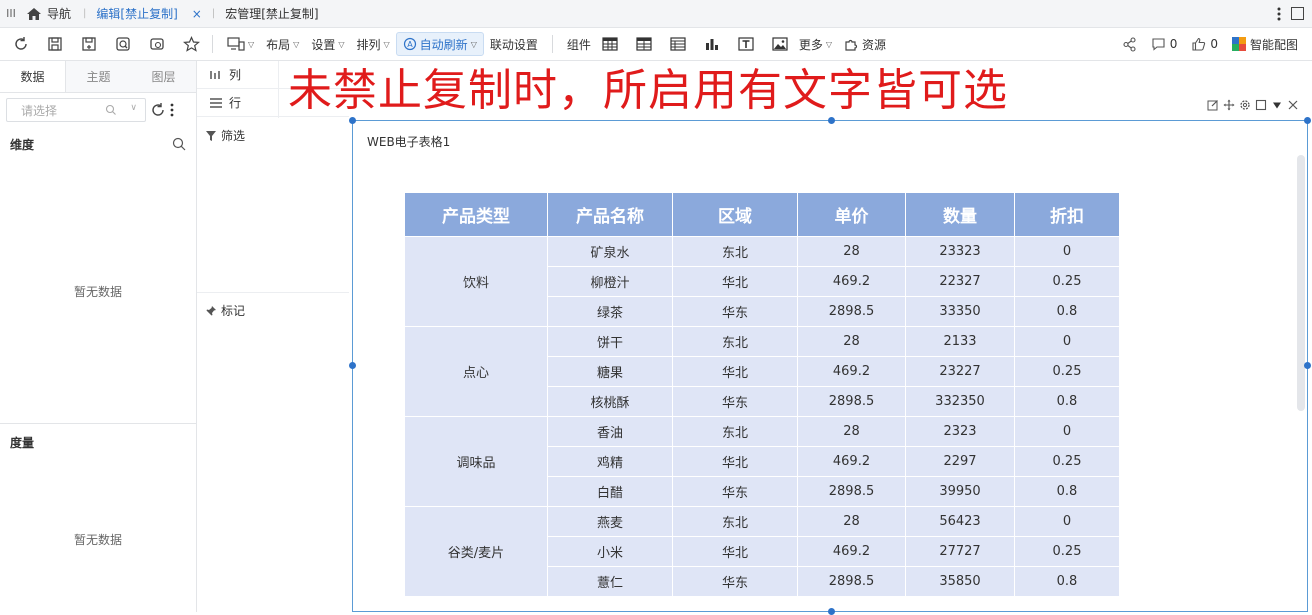  Describe the element at coordinates (179, 144) in the screenshot. I see `search-icon` at that location.